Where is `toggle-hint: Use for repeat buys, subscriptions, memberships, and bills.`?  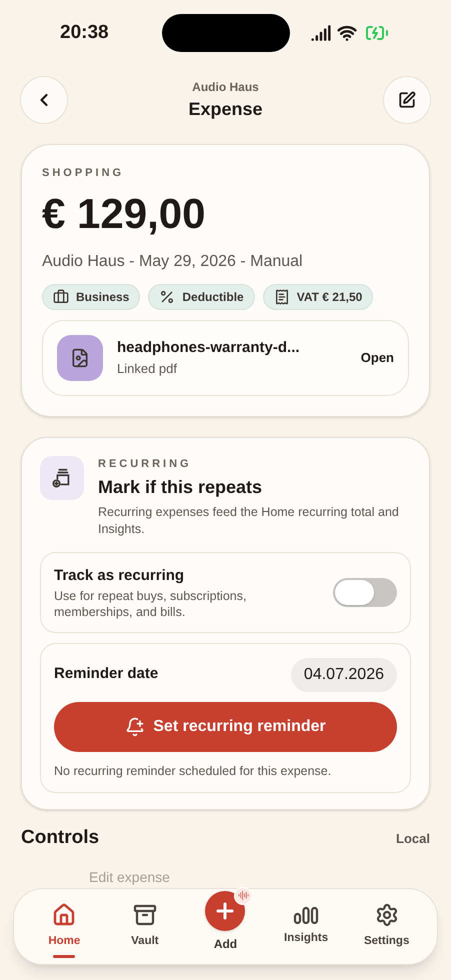 toggle-hint: Use for repeat buys, subscriptions, memberships, and bills. is located at coordinates (151, 604).